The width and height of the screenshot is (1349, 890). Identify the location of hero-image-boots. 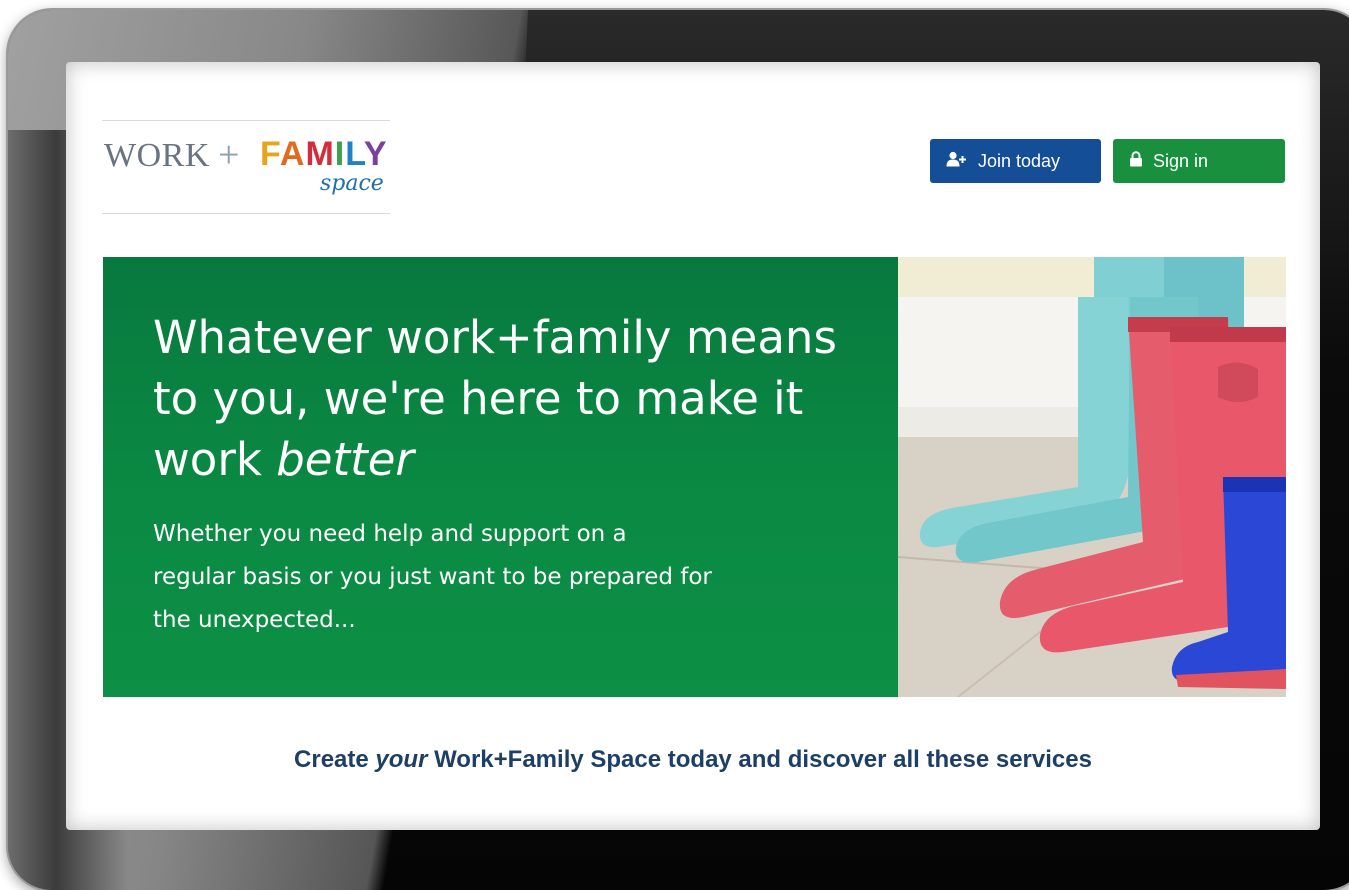
(1091, 477).